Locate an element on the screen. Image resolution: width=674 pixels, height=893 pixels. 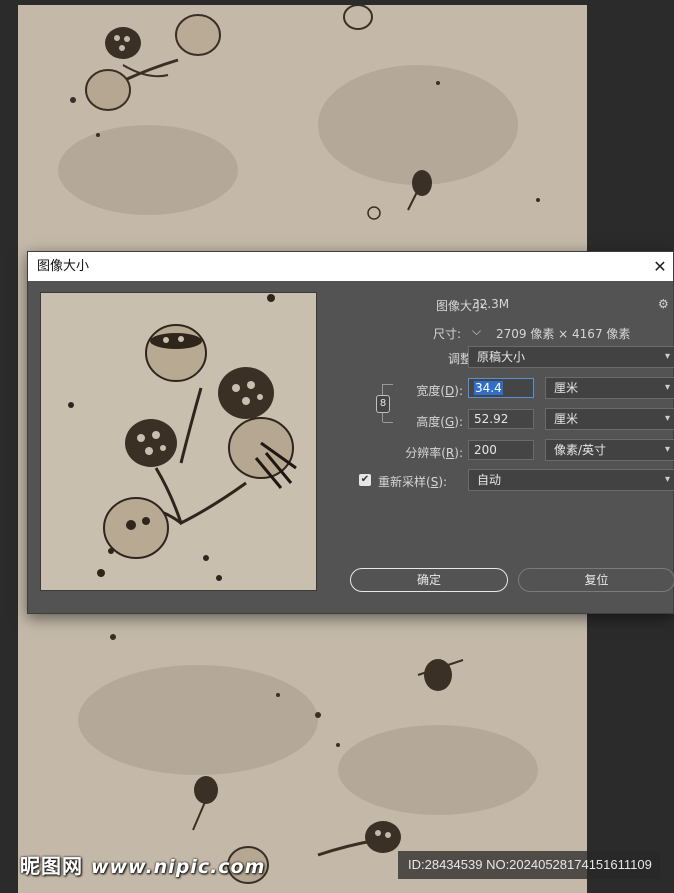
width-input: 34.4 is located at coordinates (501, 388).